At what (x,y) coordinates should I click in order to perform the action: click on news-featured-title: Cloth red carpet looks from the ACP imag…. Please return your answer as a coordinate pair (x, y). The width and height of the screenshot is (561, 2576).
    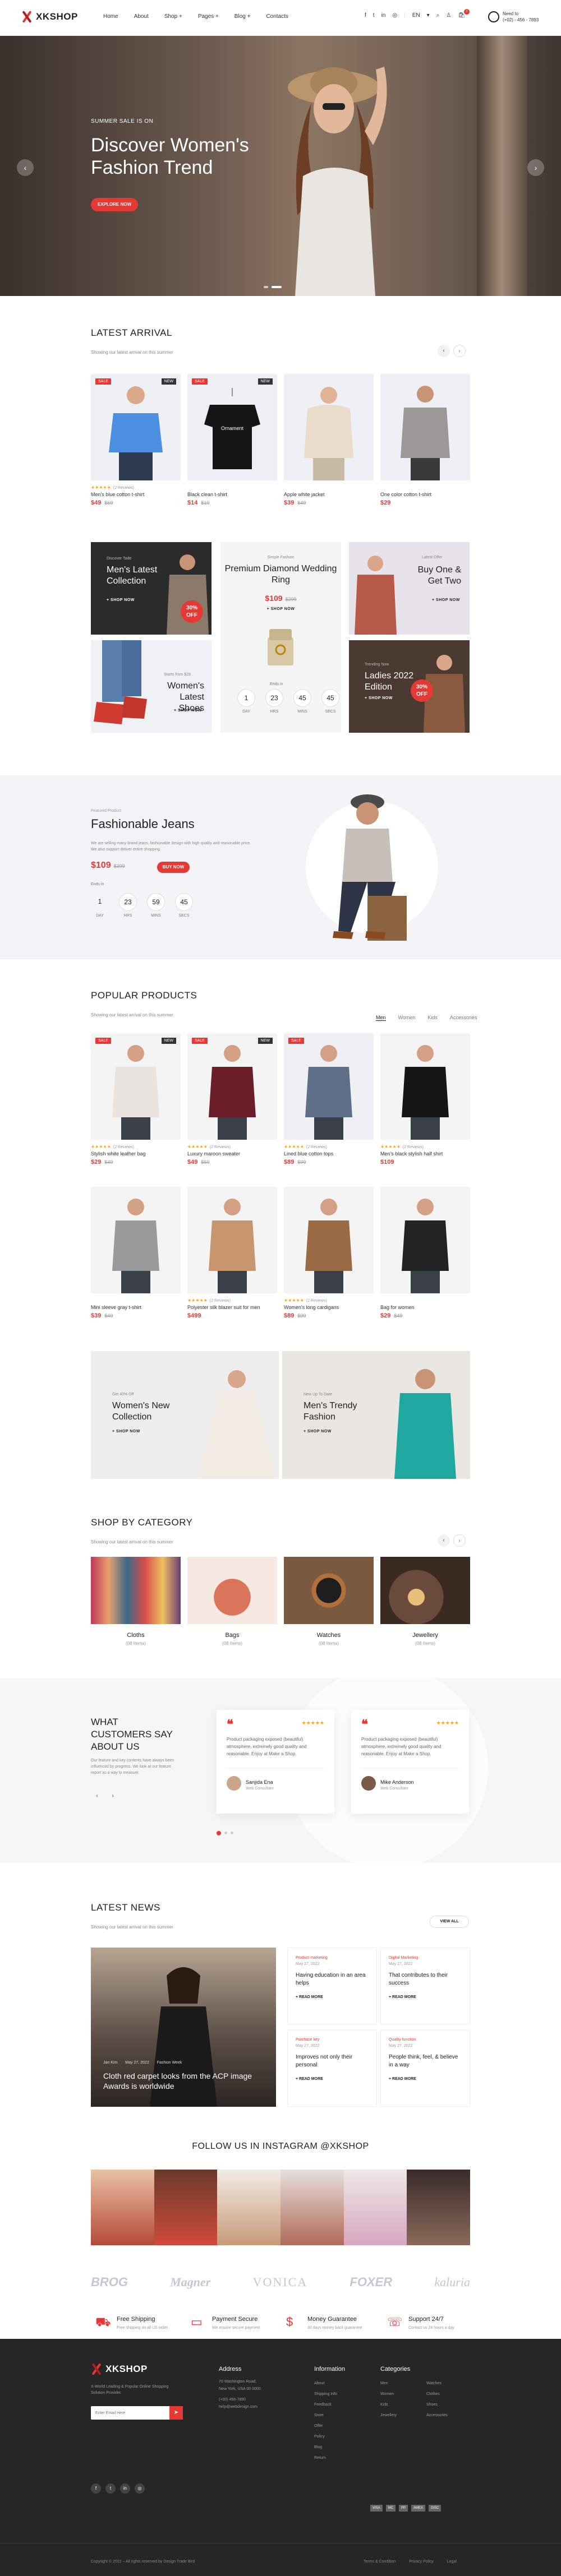
    Looking at the image, I should click on (181, 2081).